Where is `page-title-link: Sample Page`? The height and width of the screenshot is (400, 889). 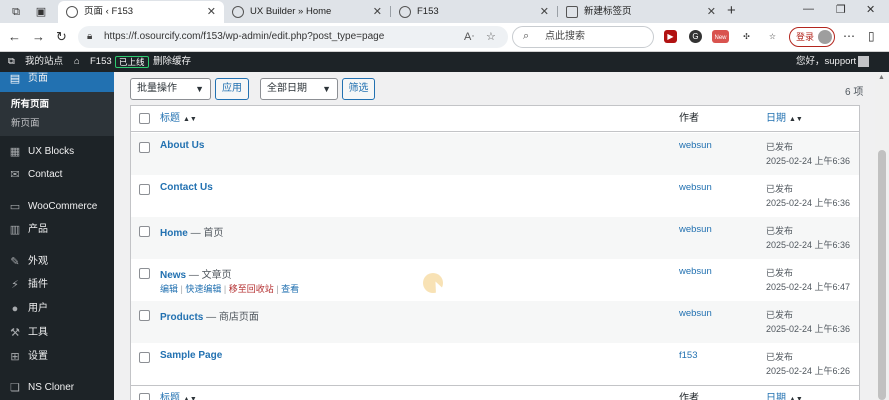
page-title-link: Sample Page is located at coordinates (191, 355).